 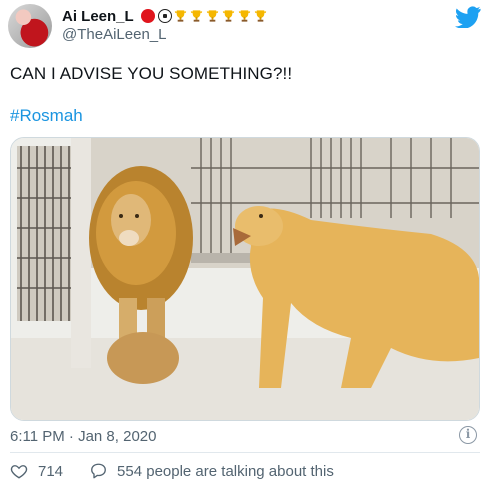 I want to click on like-count: 714, so click(x=50, y=471).